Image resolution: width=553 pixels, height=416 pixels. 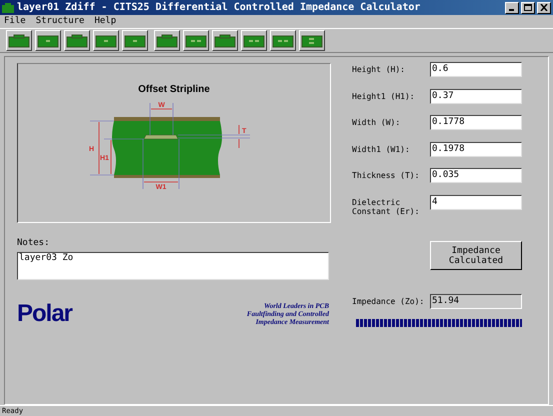 What do you see at coordinates (105, 21) in the screenshot?
I see `menu-item: Help` at bounding box center [105, 21].